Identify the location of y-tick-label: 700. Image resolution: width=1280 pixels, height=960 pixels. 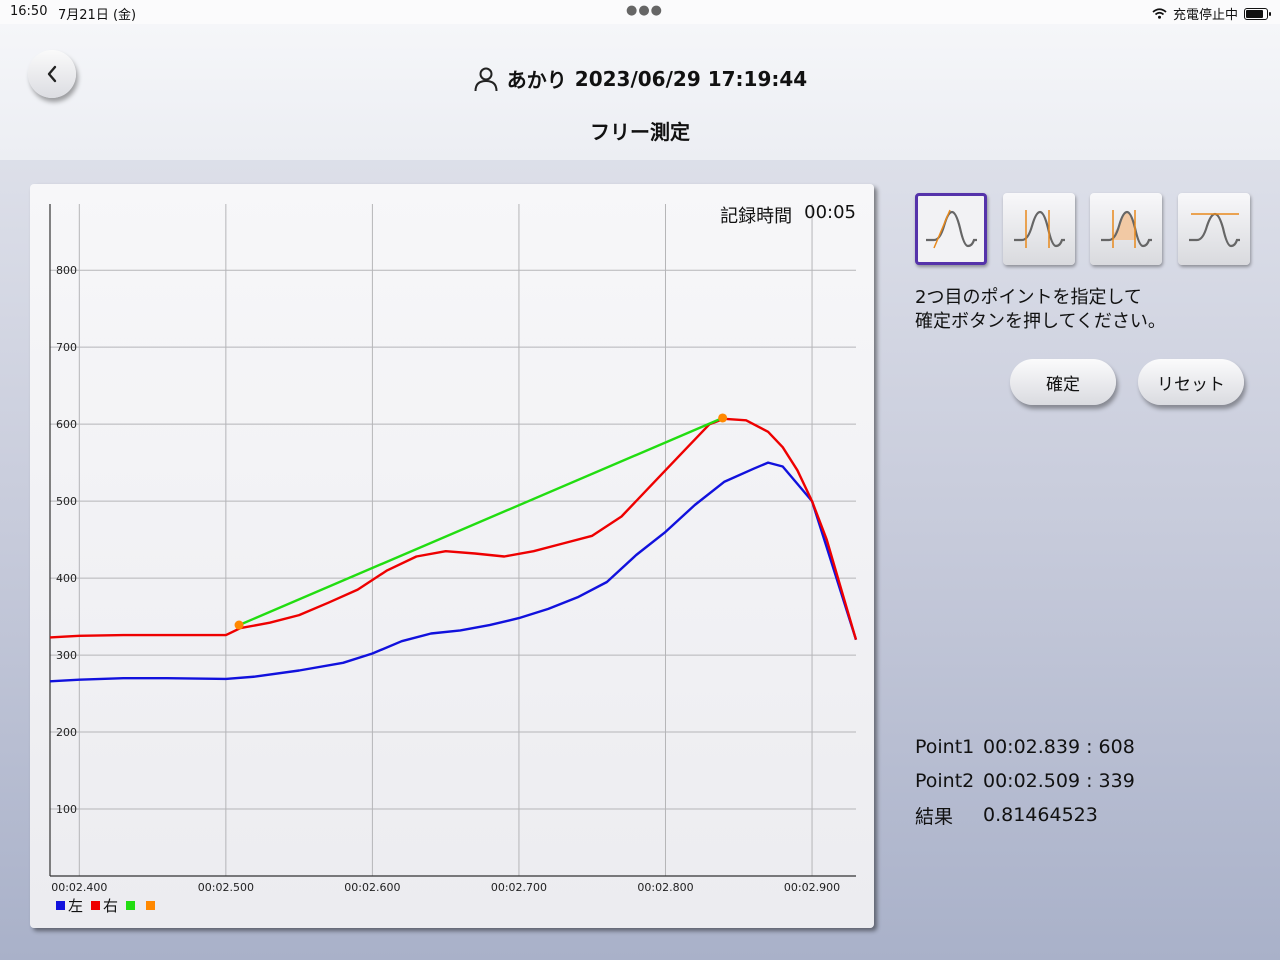
(66, 347).